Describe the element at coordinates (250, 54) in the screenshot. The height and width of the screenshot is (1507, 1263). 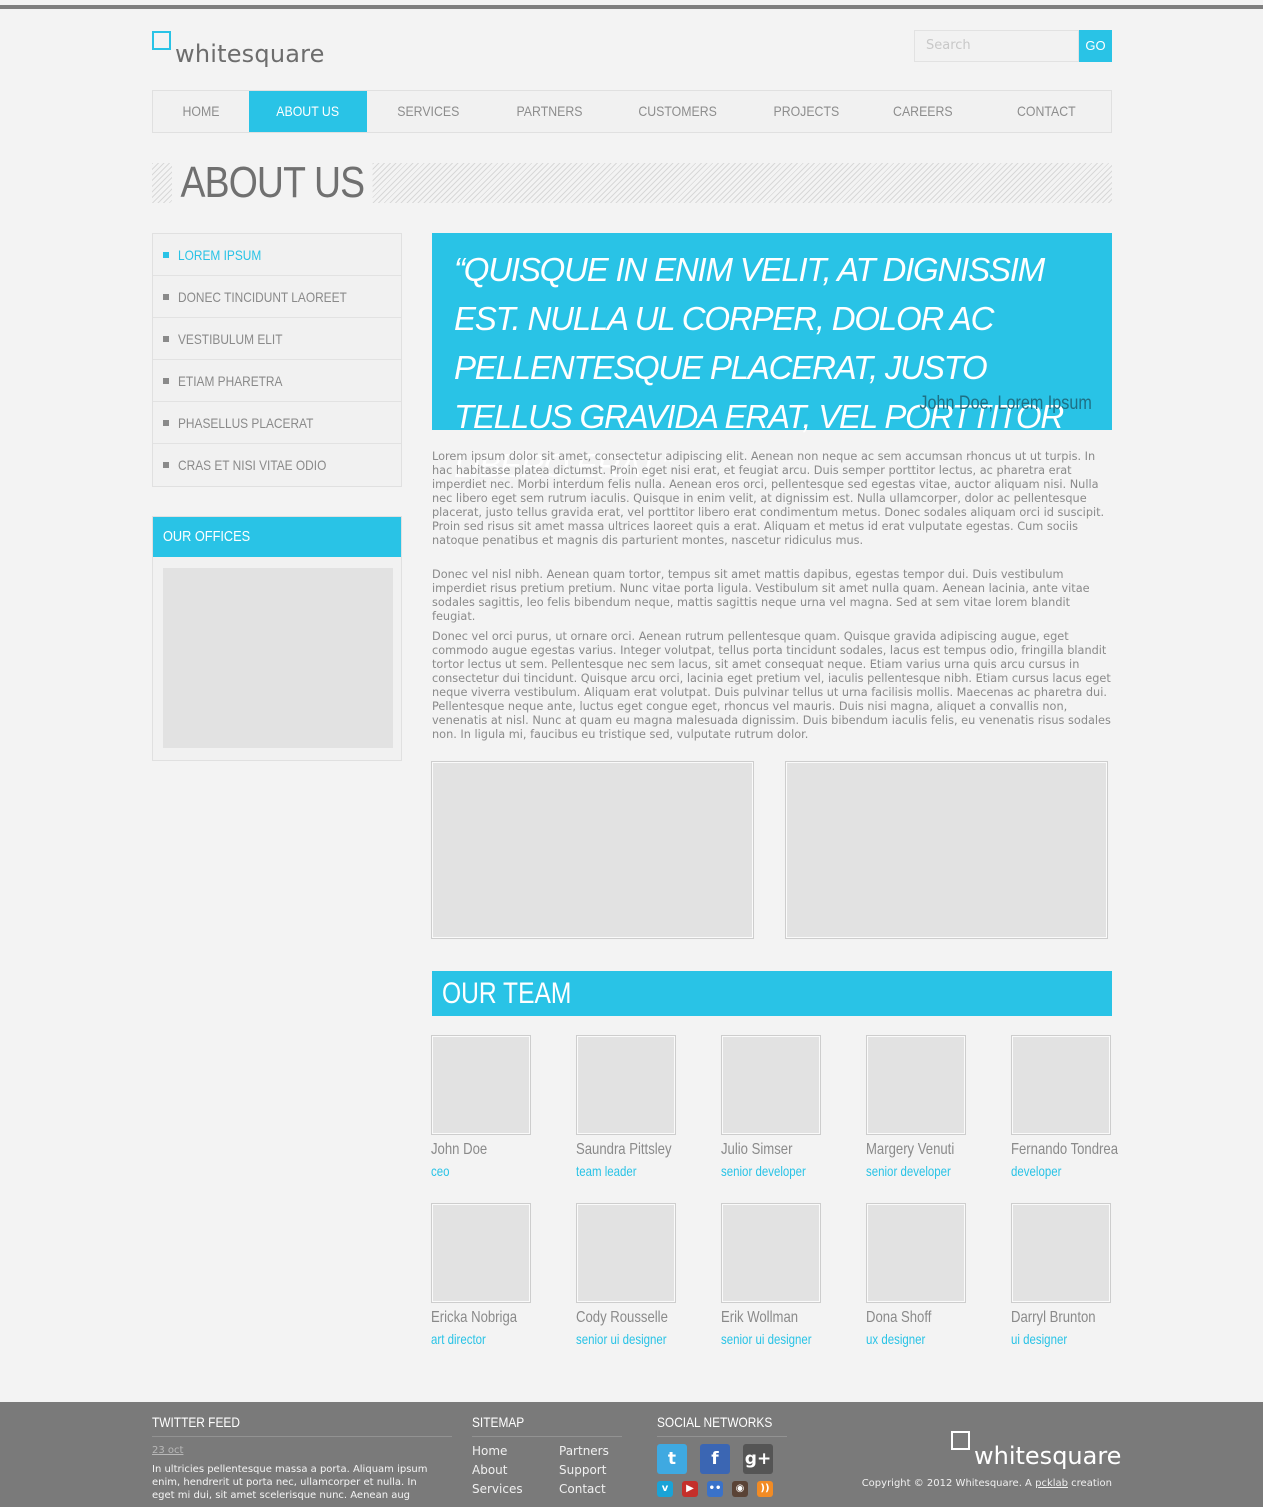
I see `logo-text: whitesquare` at that location.